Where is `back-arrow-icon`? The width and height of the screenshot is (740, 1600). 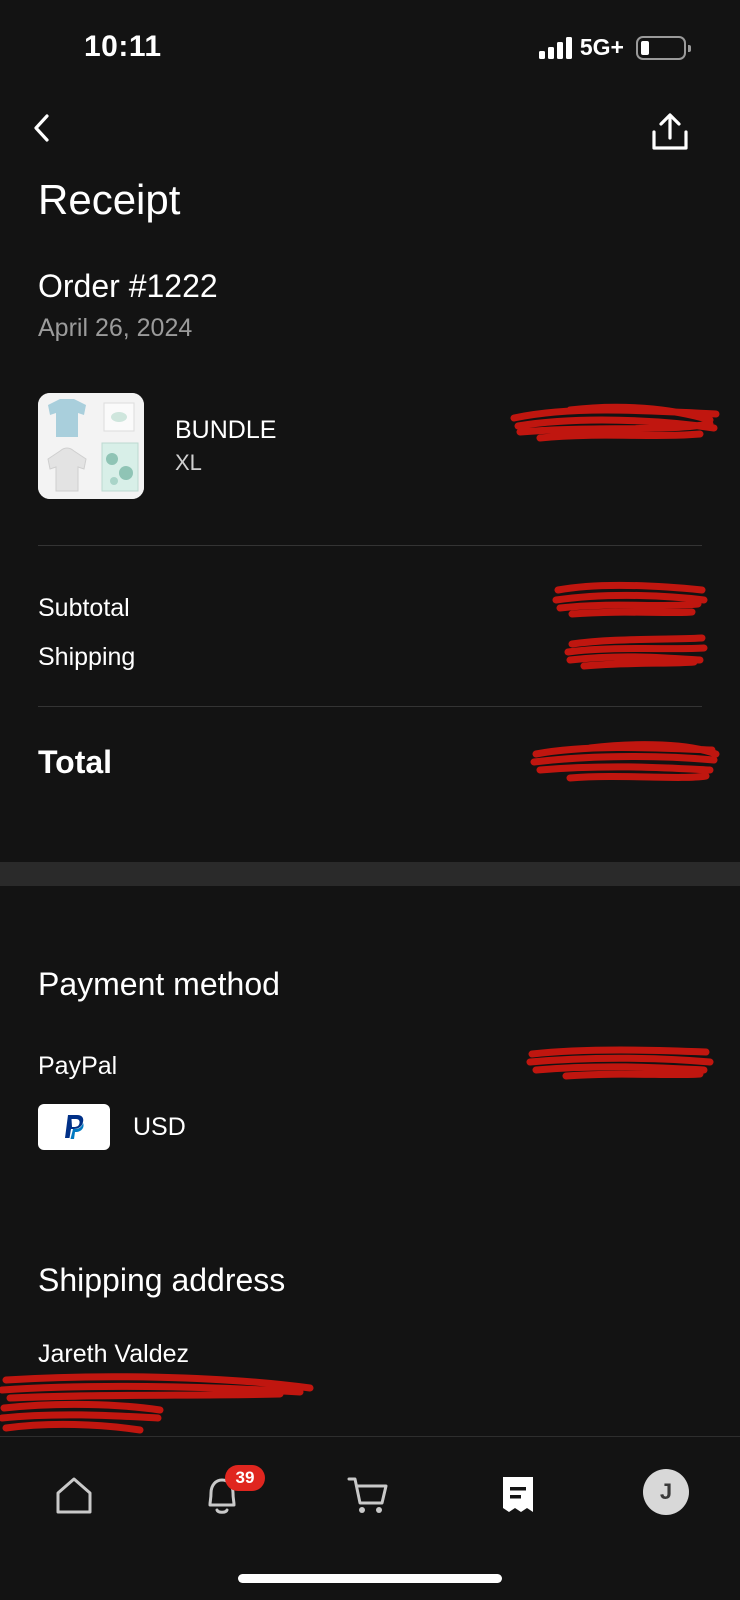
back-arrow-icon is located at coordinates (41, 128).